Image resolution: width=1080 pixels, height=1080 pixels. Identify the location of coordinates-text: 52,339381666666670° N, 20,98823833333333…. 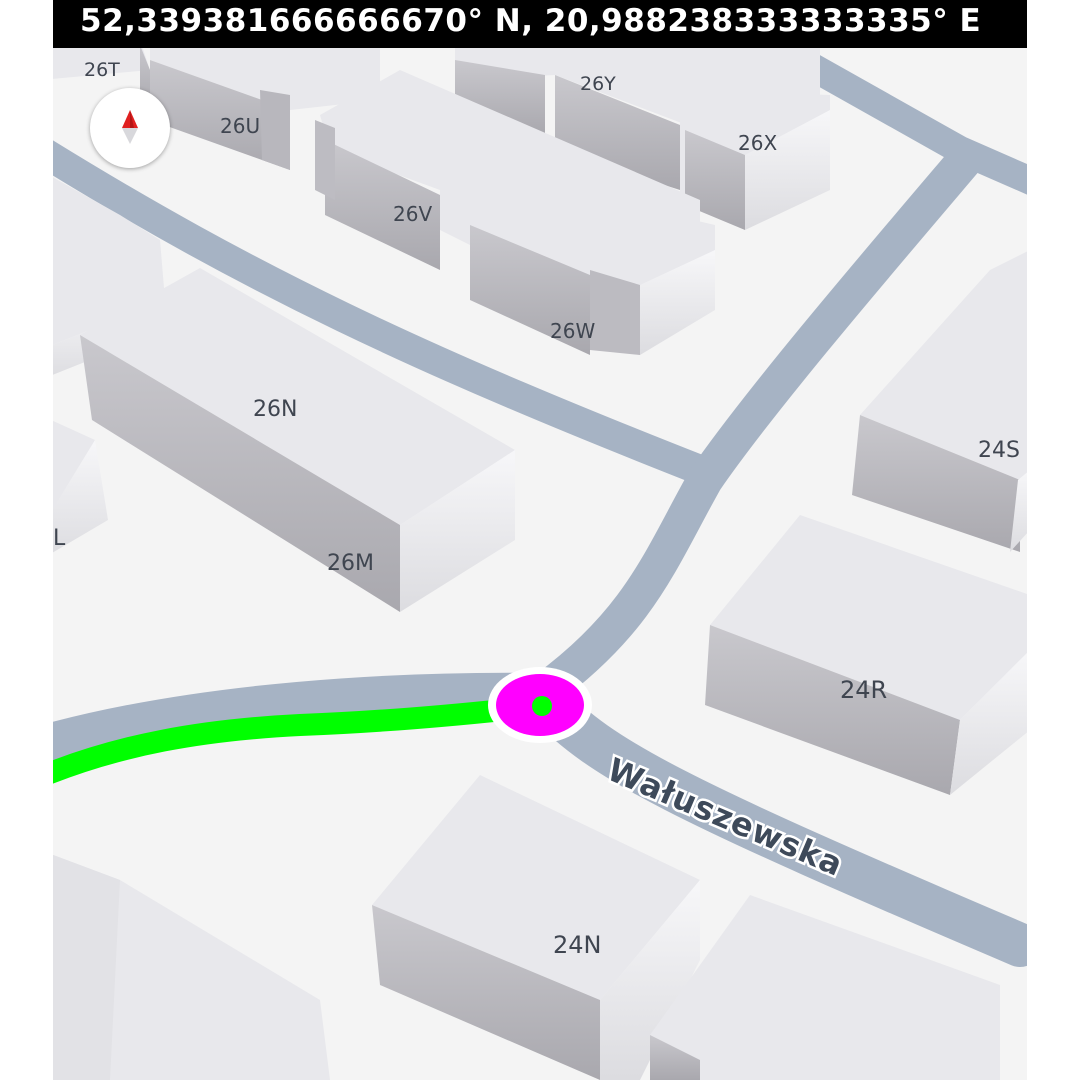
(531, 21).